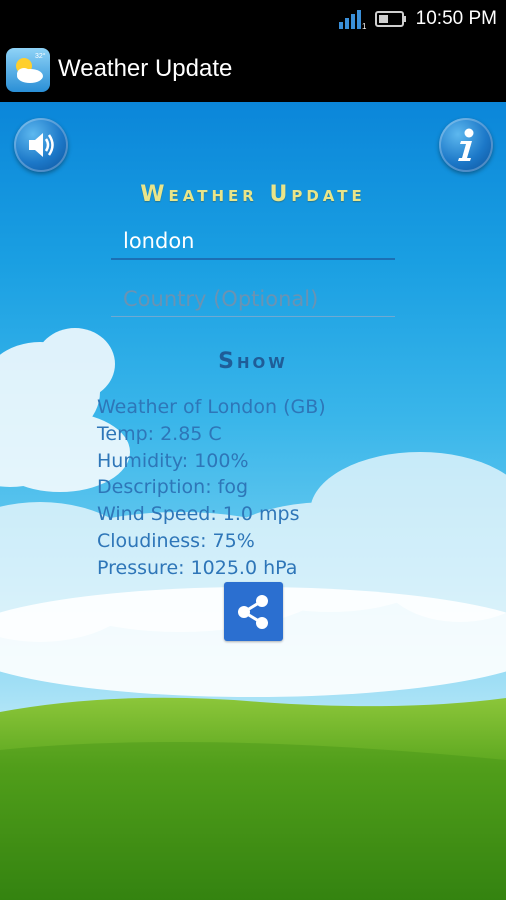 This screenshot has width=506, height=900. Describe the element at coordinates (28, 70) in the screenshot. I see `weather-app-icon: 32°` at that location.